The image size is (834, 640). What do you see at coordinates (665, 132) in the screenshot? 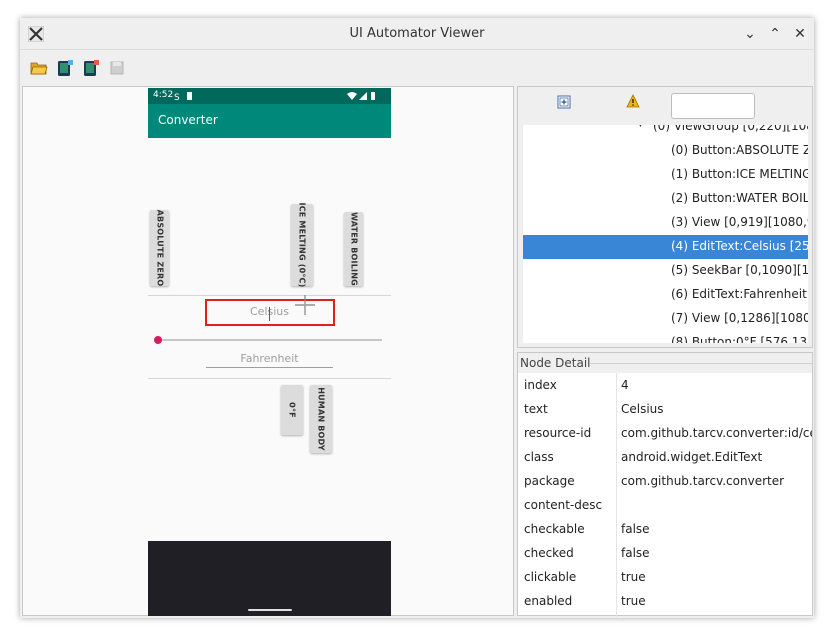
I see `tree-row: ▼ (0) ViewGroup [0,220][1080` at bounding box center [665, 132].